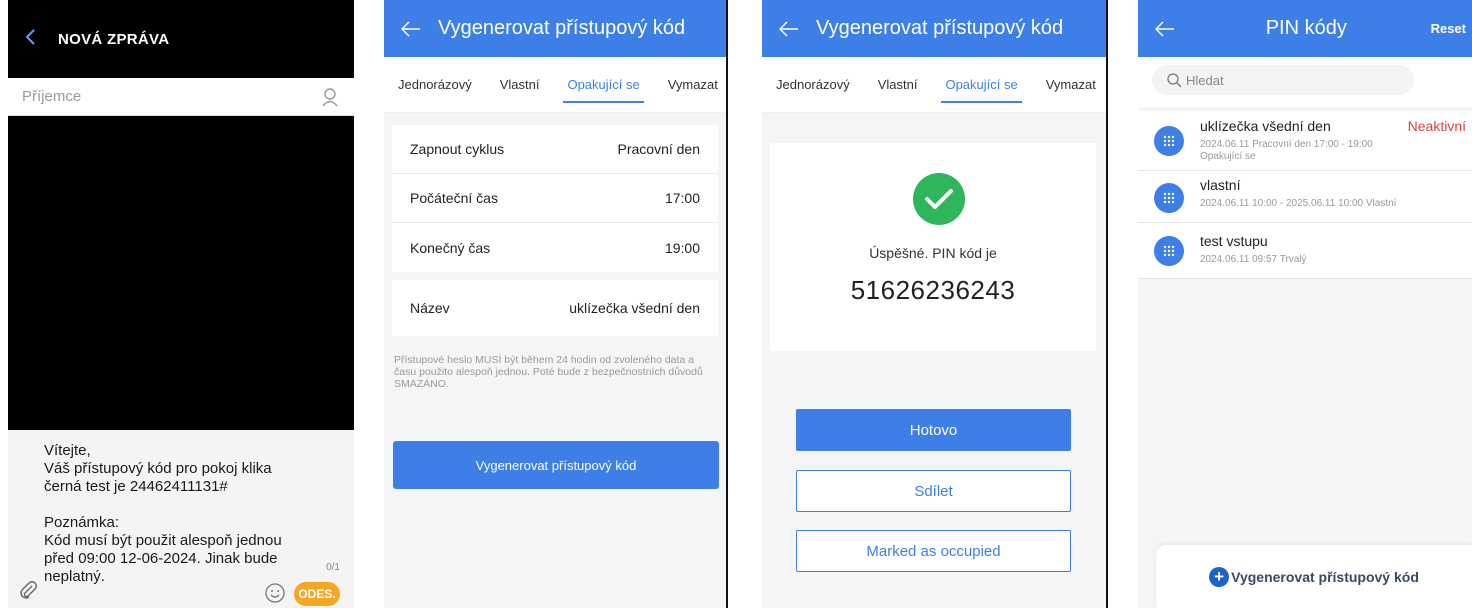 This screenshot has width=1472, height=608. What do you see at coordinates (1205, 80) in the screenshot?
I see `search-placeholder: Hledat` at bounding box center [1205, 80].